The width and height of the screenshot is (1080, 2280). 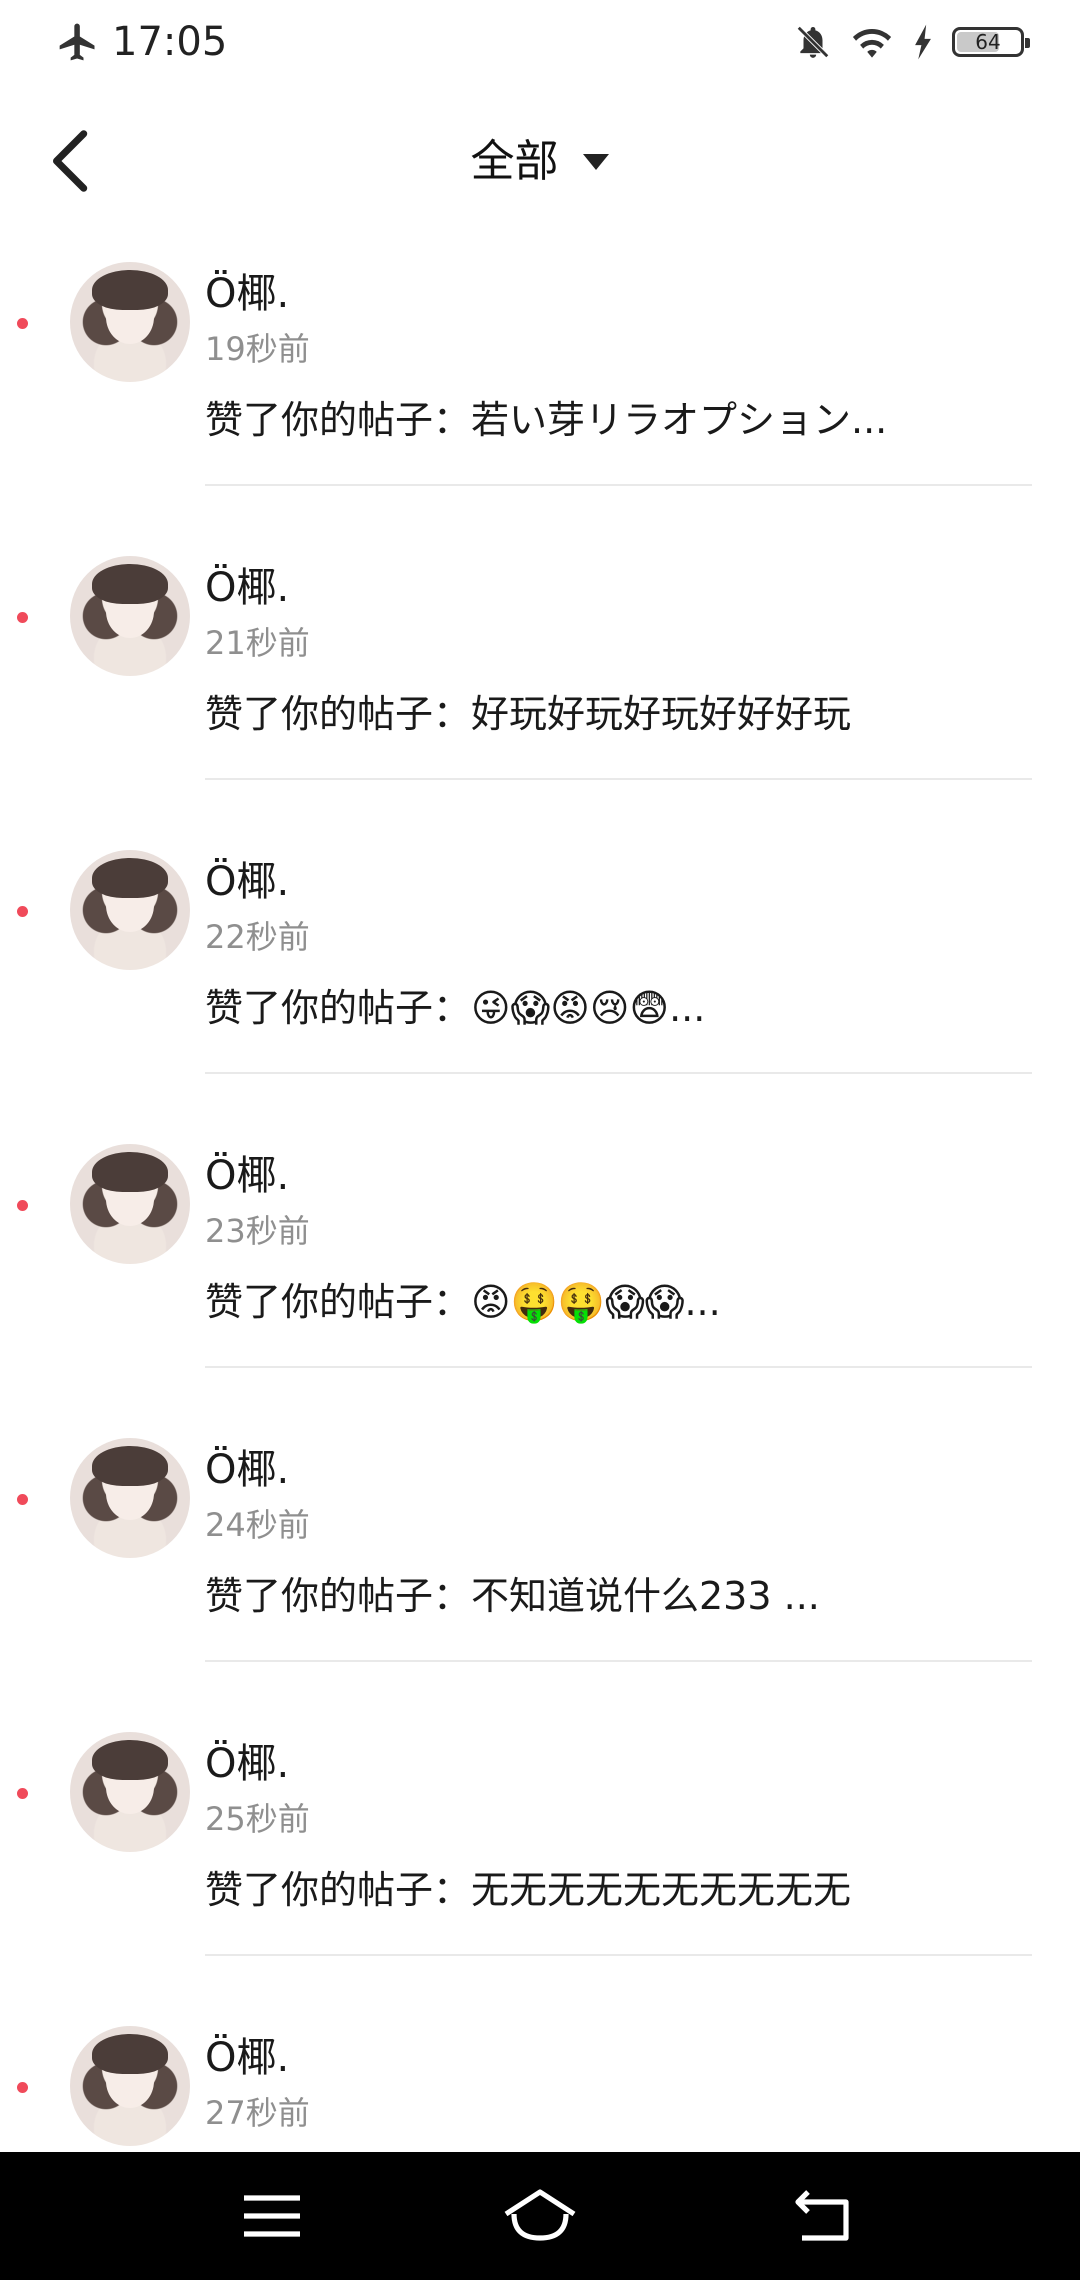 What do you see at coordinates (528, 1890) in the screenshot?
I see `notification-message: 赞了你的帖子：无无无无无无无无无无` at bounding box center [528, 1890].